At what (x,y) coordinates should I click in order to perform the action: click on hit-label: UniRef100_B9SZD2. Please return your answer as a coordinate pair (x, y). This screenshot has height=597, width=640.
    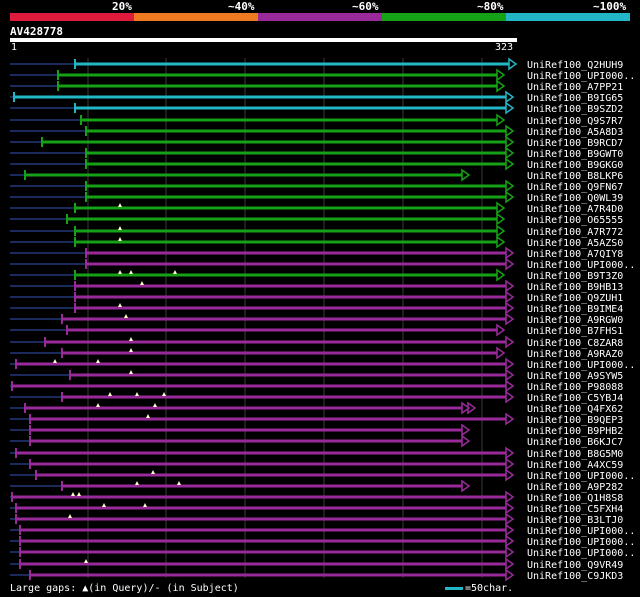
    Looking at the image, I should click on (575, 109).